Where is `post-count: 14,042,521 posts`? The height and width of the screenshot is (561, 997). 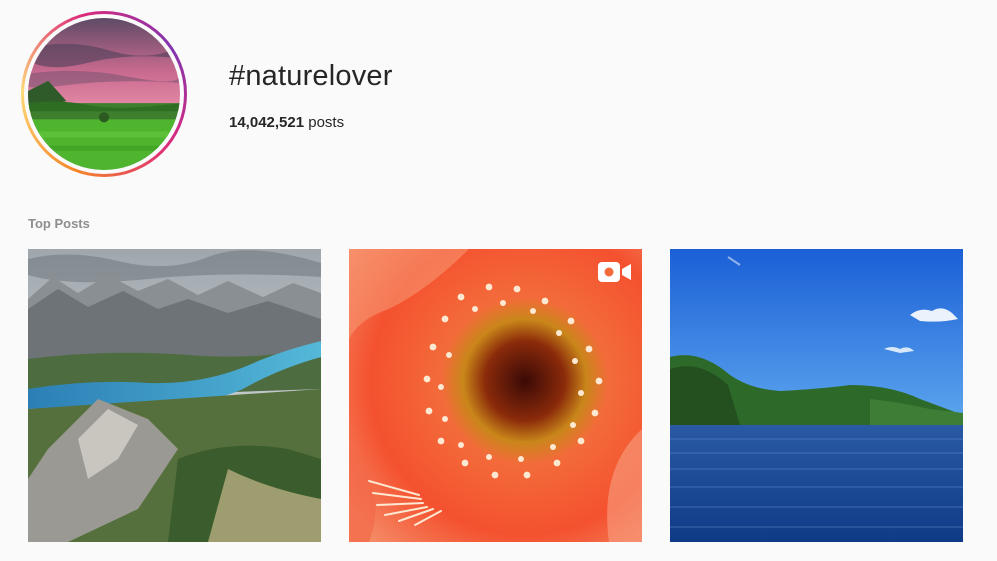
post-count: 14,042,521 posts is located at coordinates (286, 122).